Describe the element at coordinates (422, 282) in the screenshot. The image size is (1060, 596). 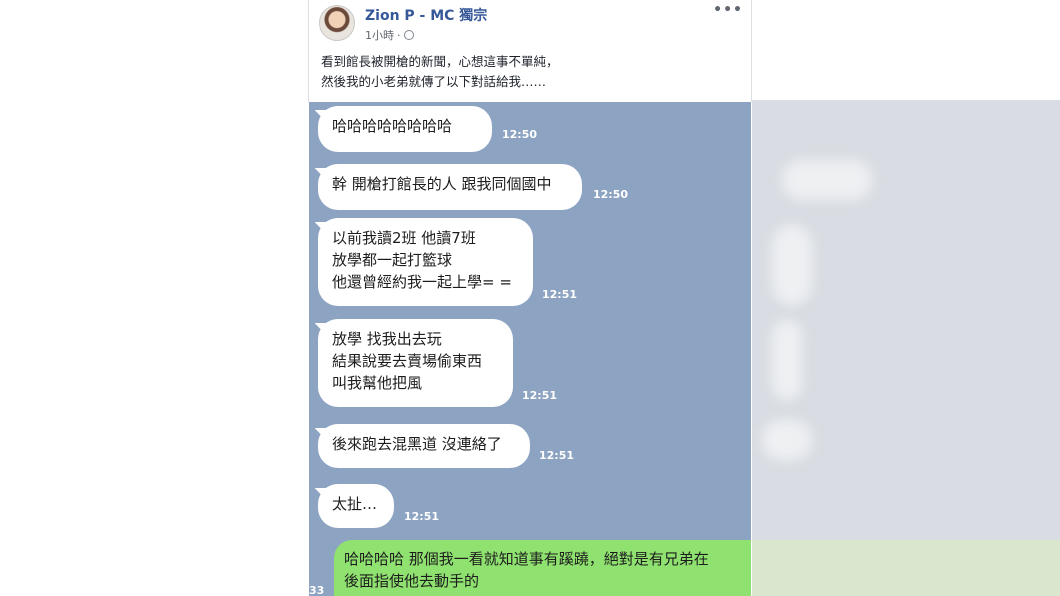
I see `message-text: 他還曾經約我一起上學= =` at that location.